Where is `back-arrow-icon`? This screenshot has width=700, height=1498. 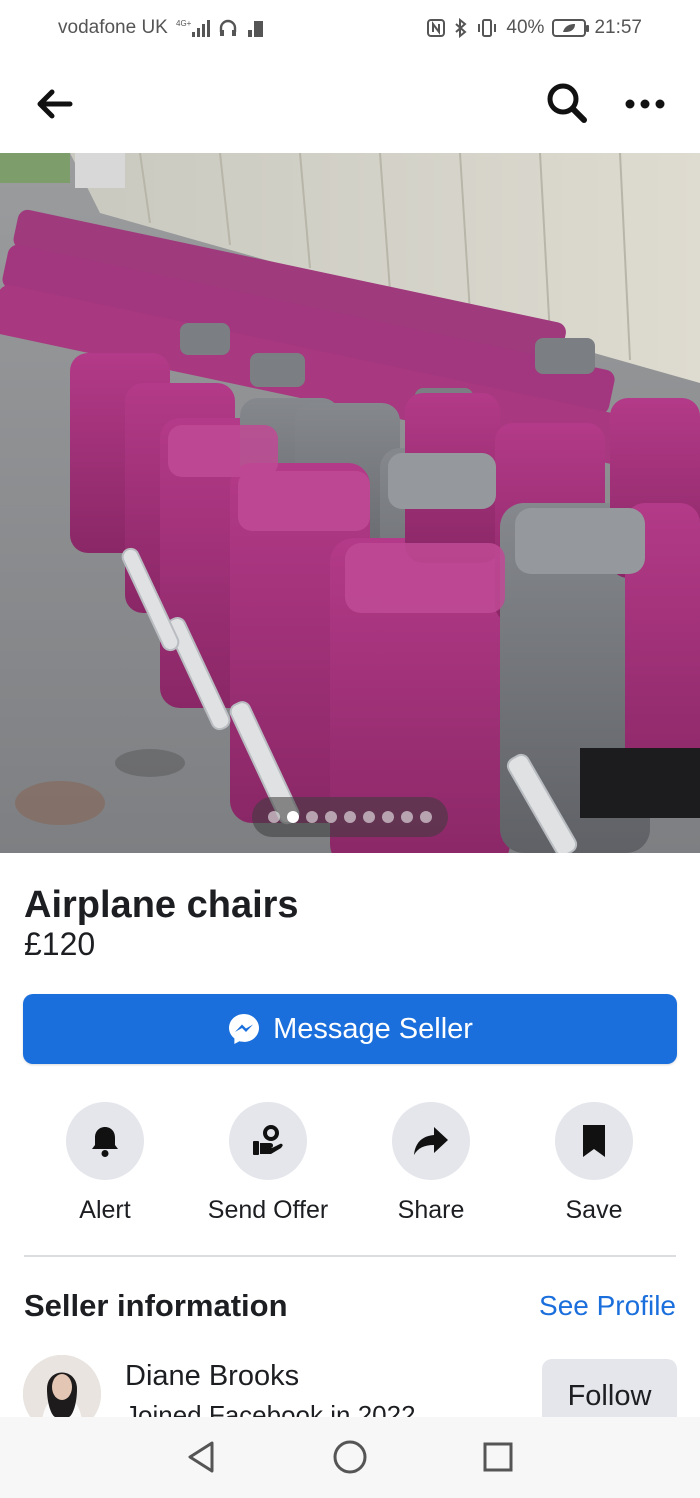 back-arrow-icon is located at coordinates (55, 104).